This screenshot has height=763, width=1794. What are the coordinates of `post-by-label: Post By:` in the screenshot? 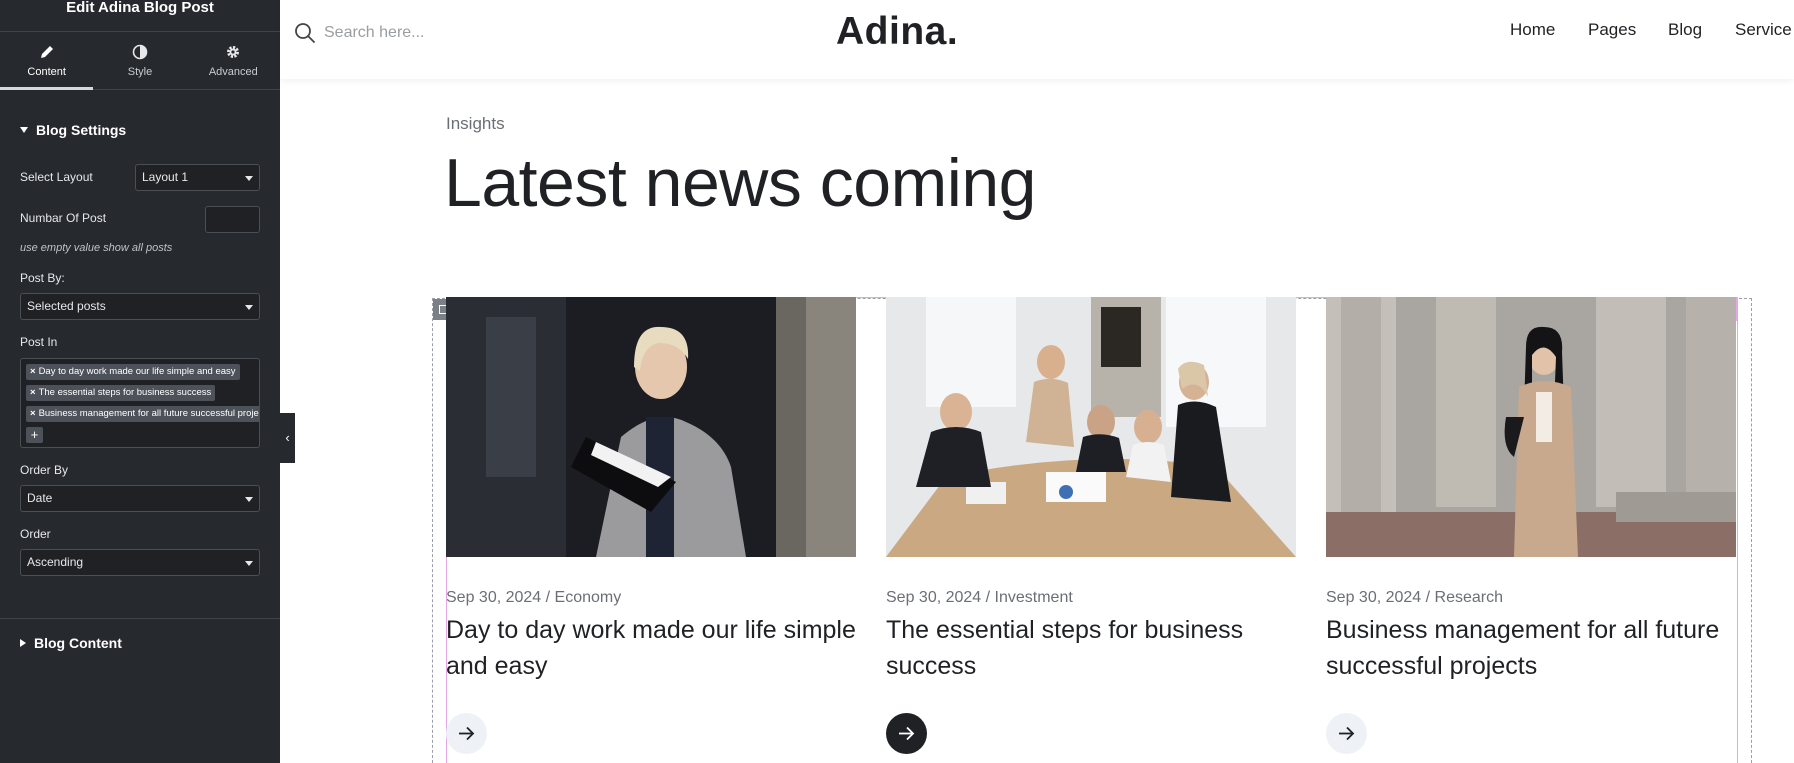 It's located at (42, 278).